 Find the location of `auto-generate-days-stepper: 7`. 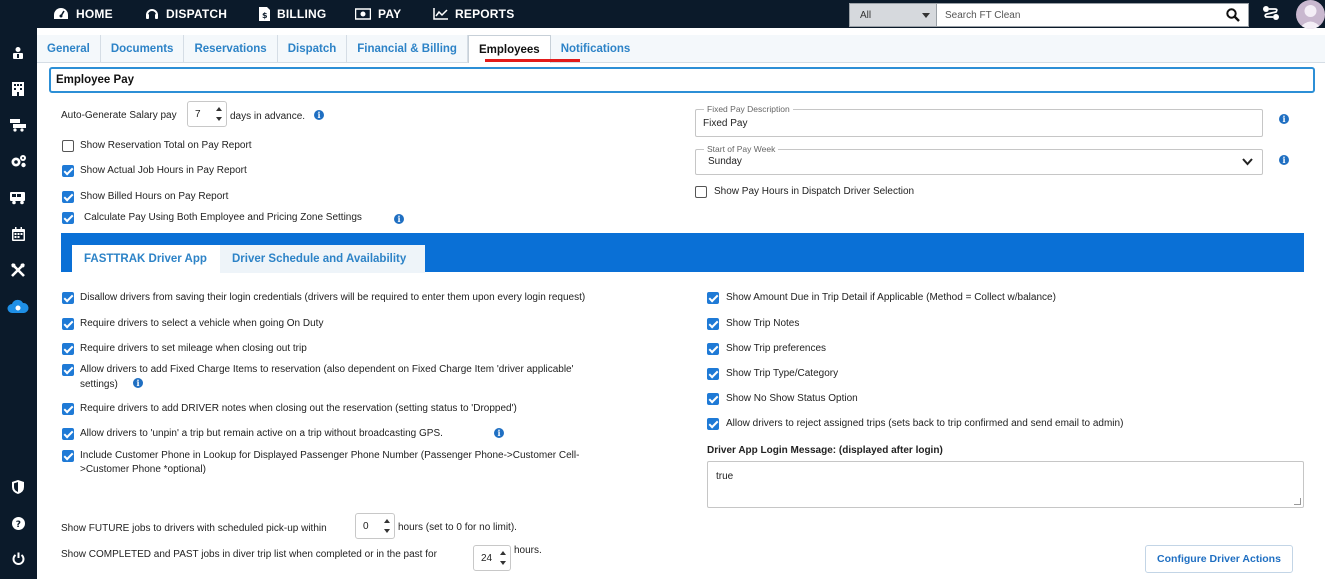

auto-generate-days-stepper: 7 is located at coordinates (207, 114).